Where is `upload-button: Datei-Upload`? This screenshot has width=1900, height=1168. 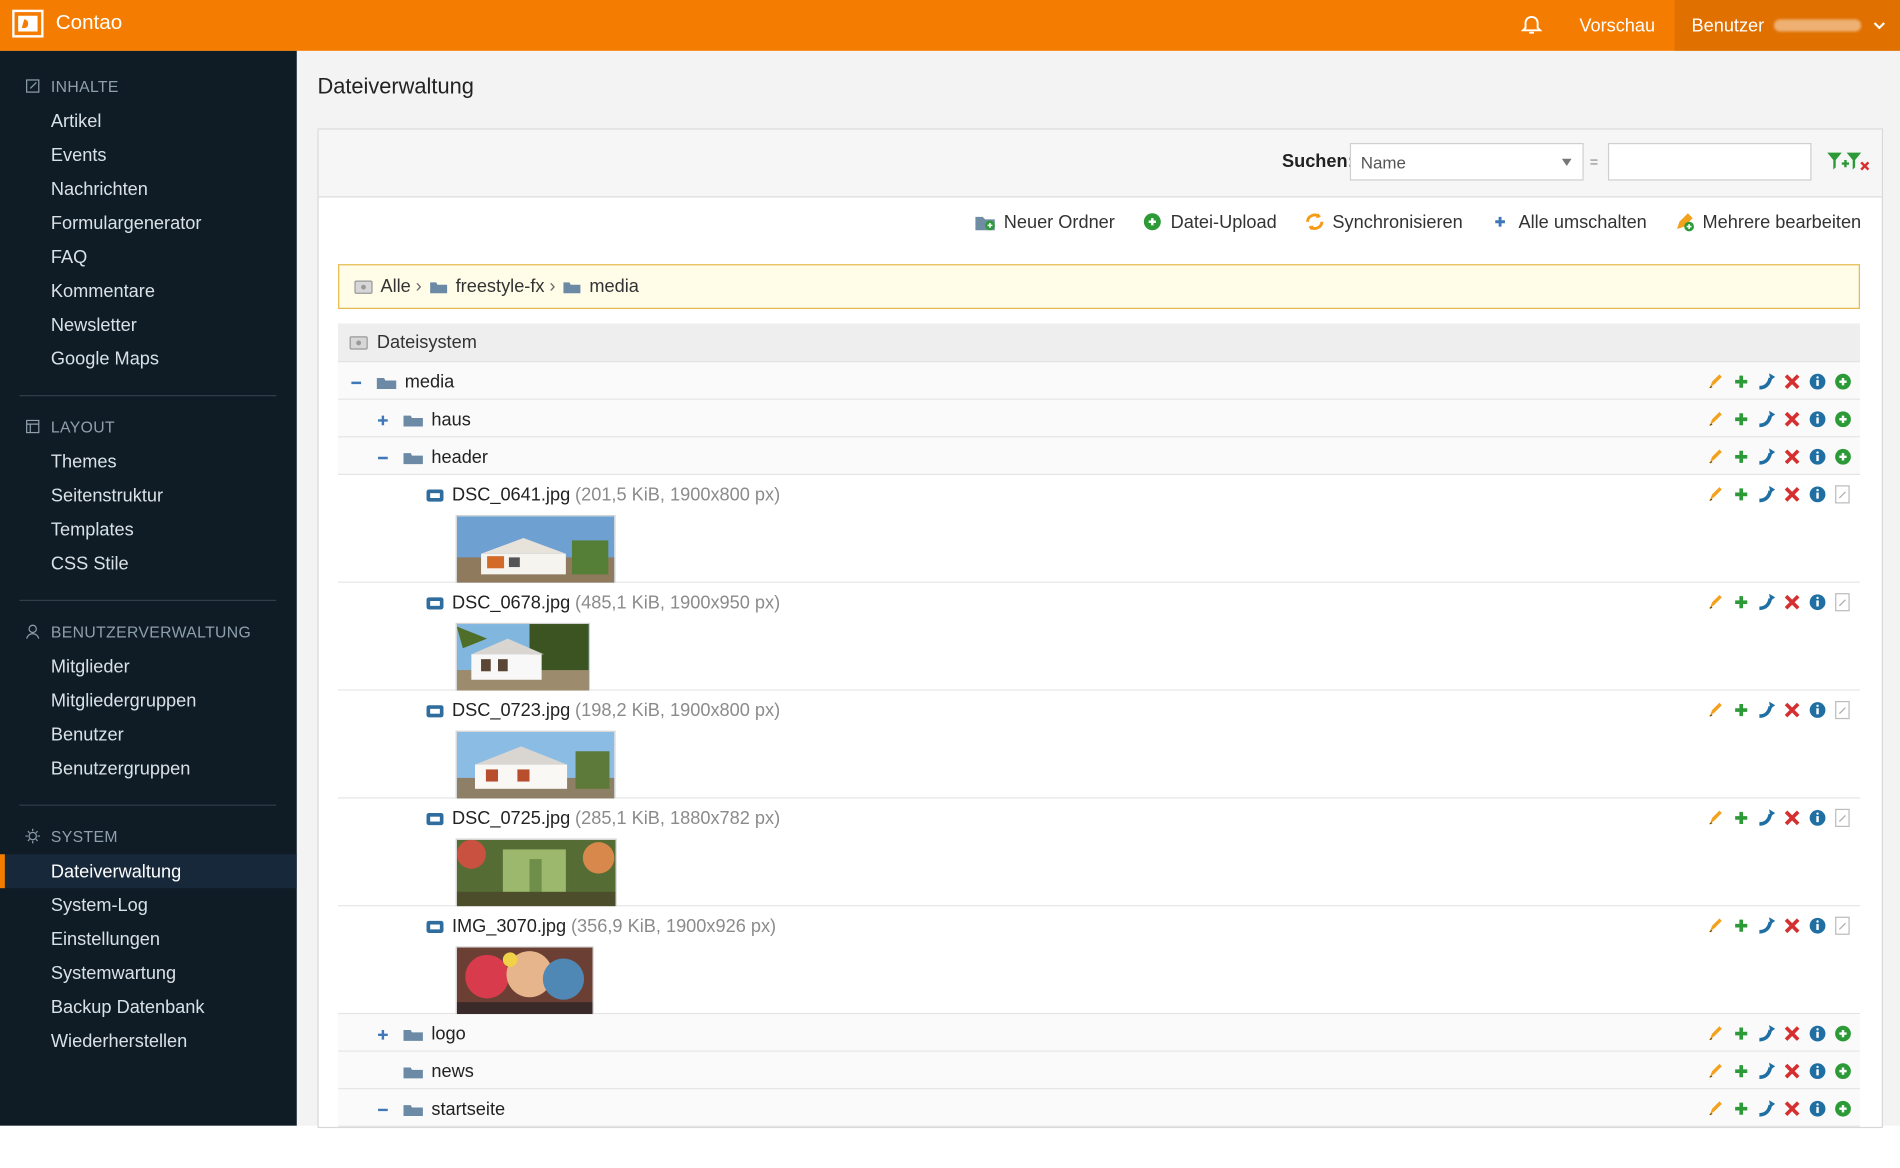
upload-button: Datei-Upload is located at coordinates (1209, 222).